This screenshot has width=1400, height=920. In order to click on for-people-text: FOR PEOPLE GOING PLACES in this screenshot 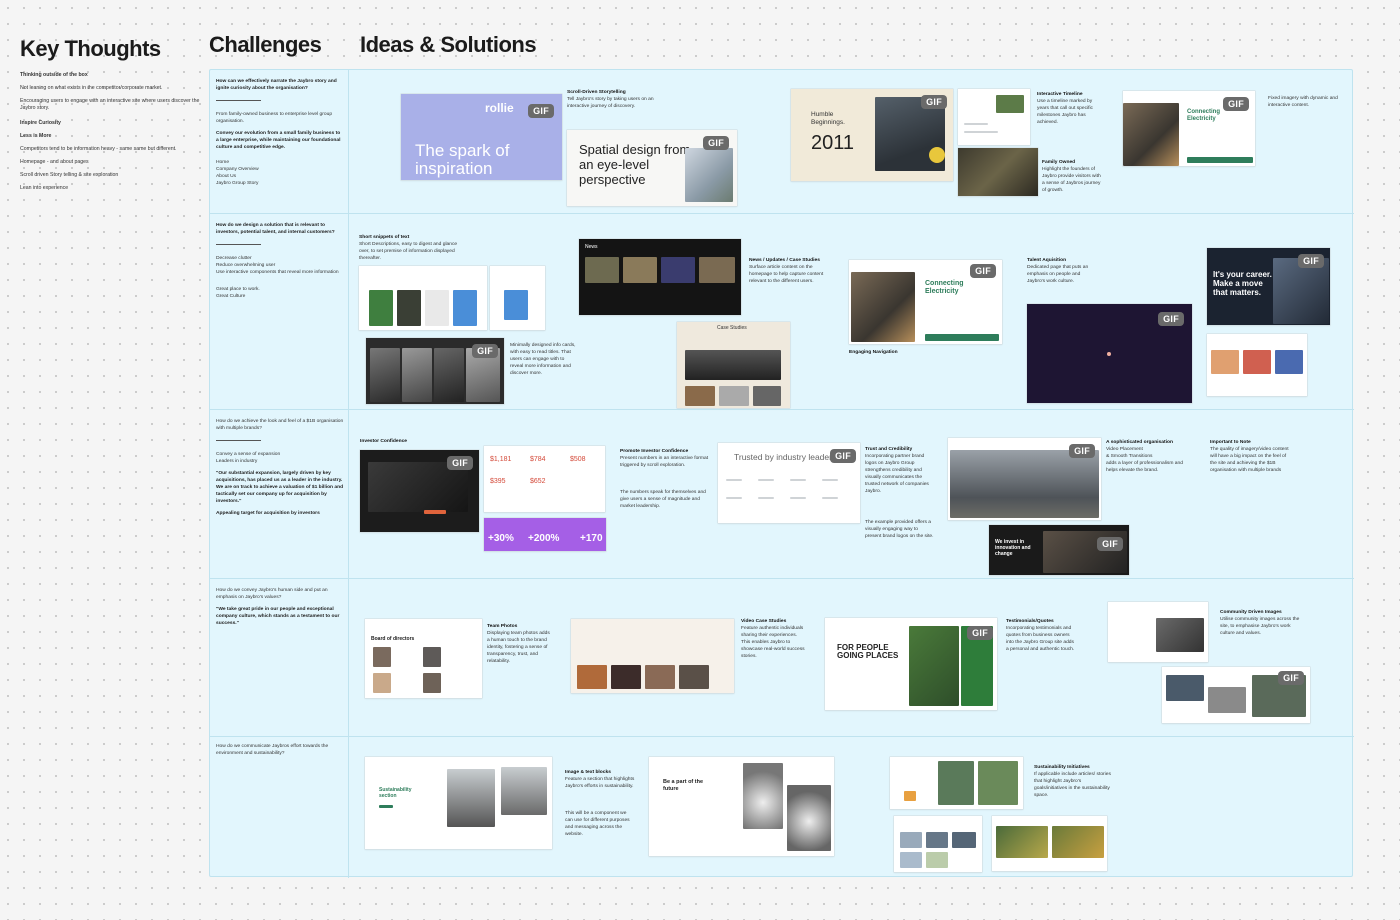, I will do `click(868, 651)`.